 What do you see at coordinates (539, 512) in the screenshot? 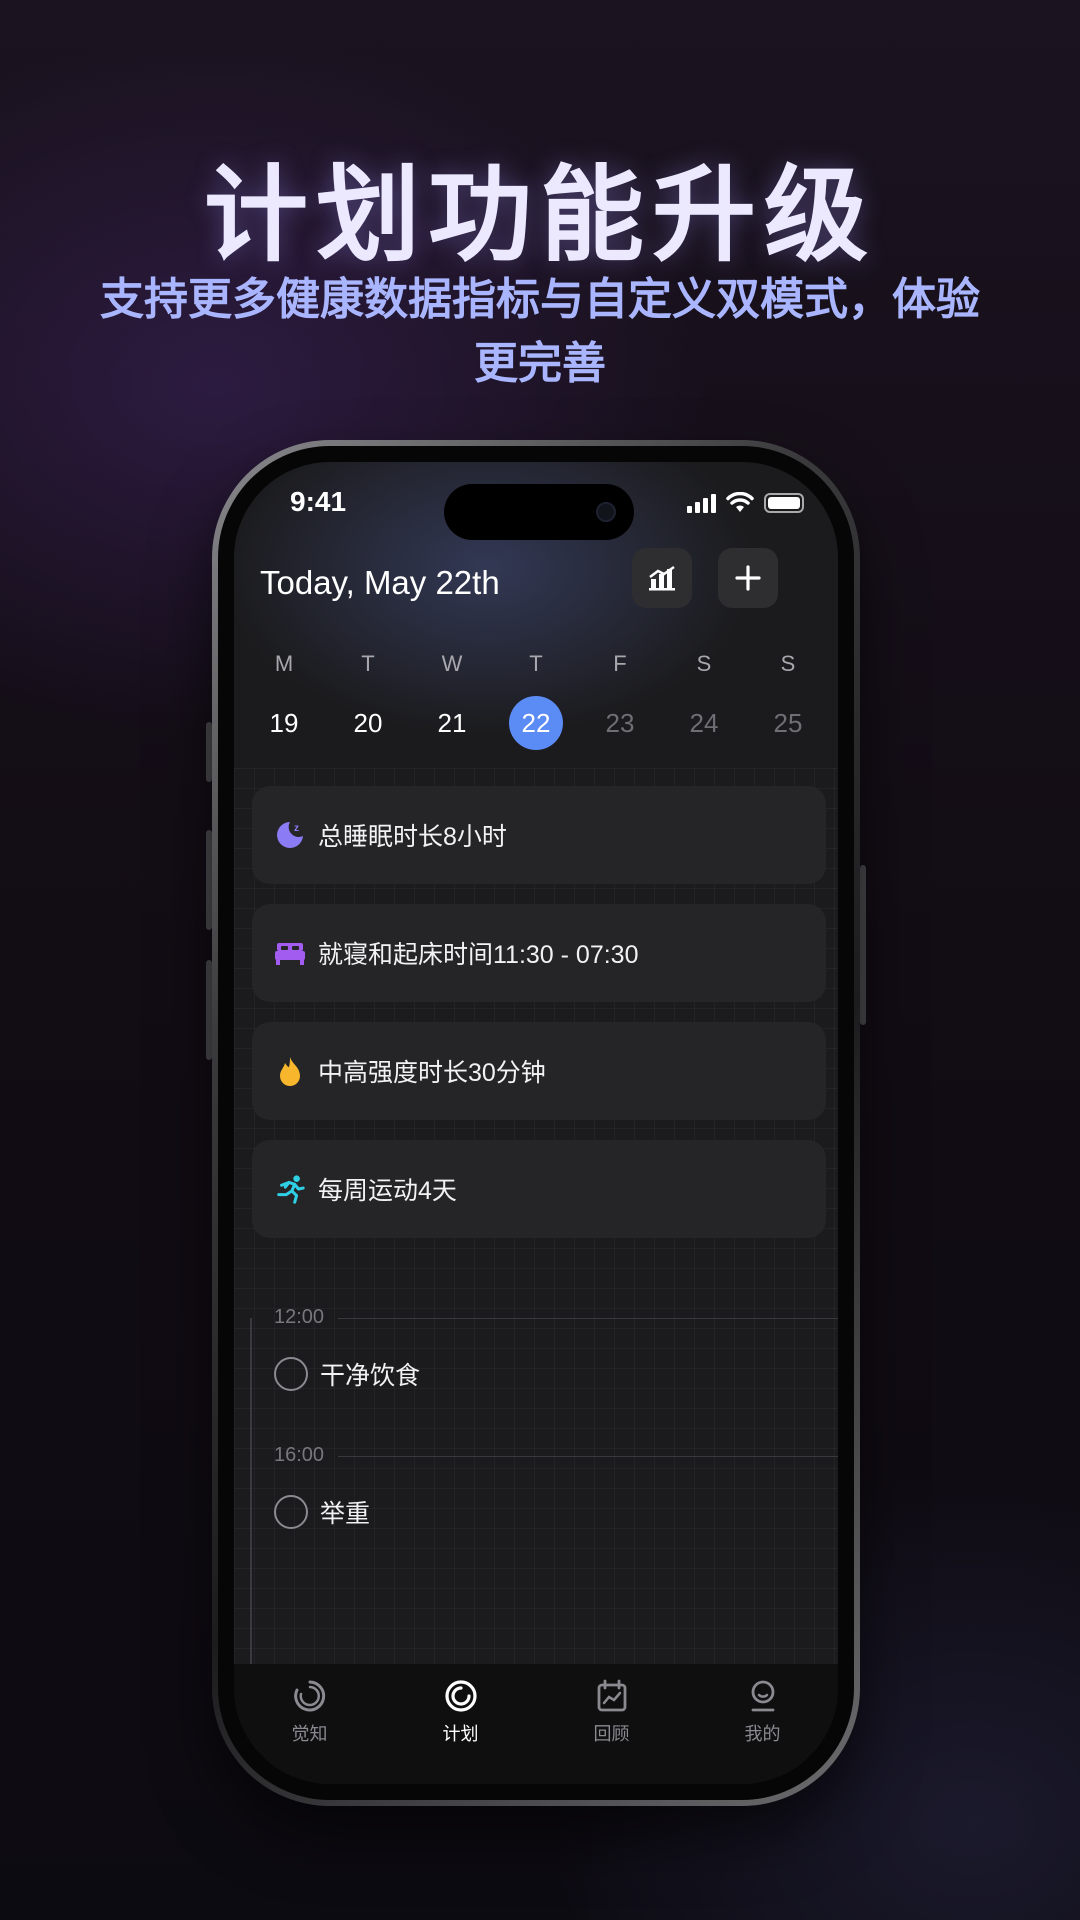
I see `dynamic-island` at bounding box center [539, 512].